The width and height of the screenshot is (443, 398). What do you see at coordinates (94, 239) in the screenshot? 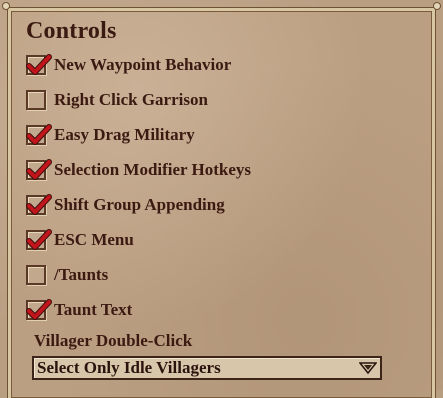
I see `option-label: ESC Menu` at bounding box center [94, 239].